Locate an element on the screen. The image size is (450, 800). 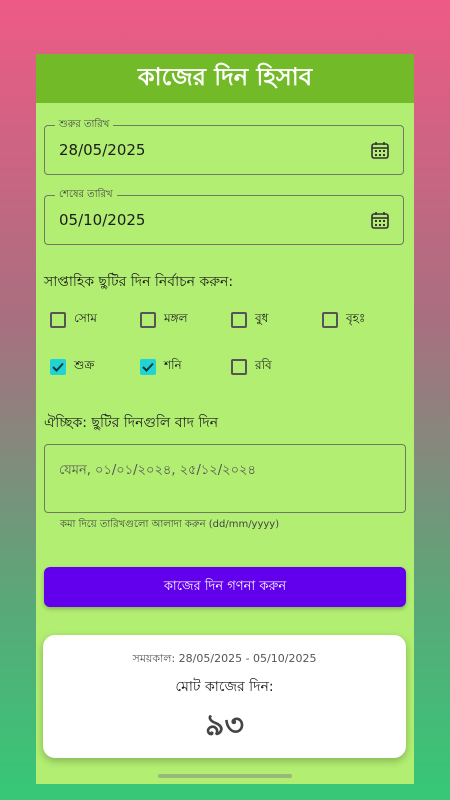
checkbox-sun: রবি is located at coordinates (251, 367).